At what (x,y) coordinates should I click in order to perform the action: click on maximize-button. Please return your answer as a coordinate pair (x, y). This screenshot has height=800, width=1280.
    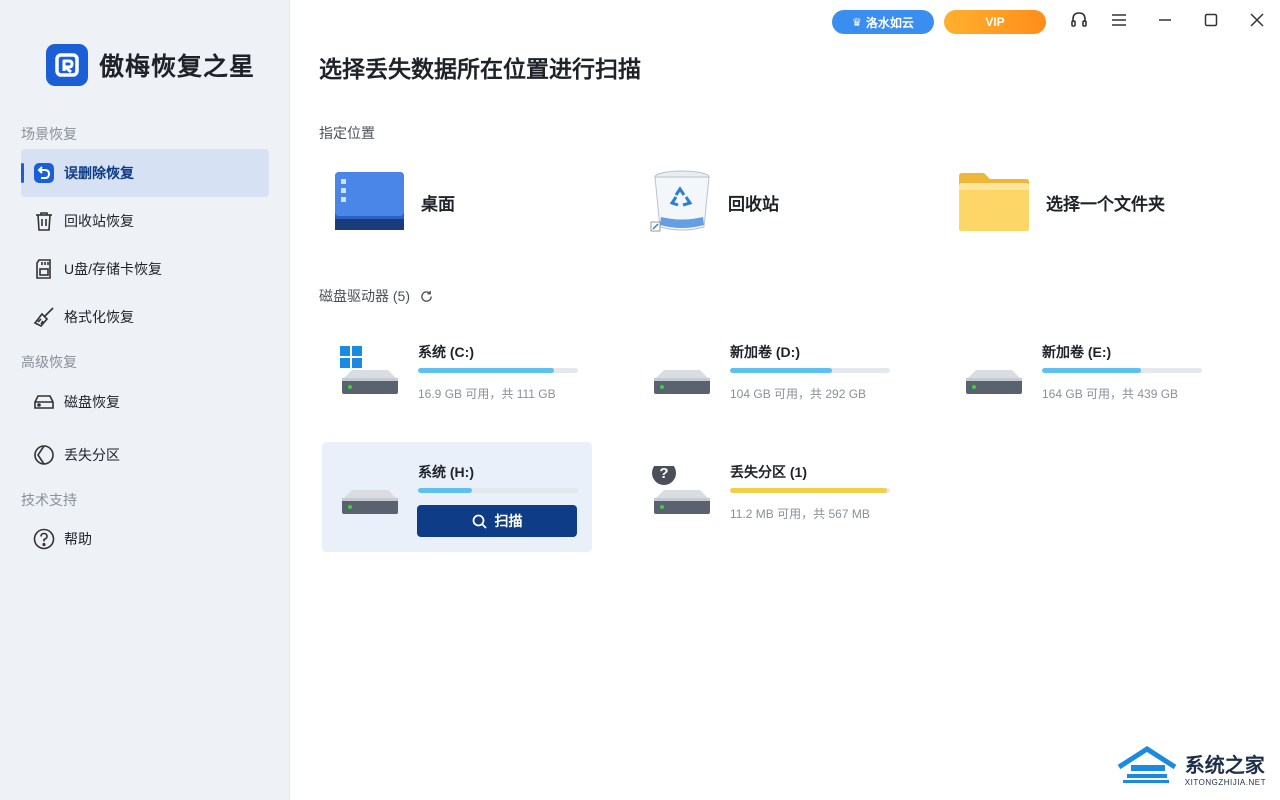
    Looking at the image, I should click on (1211, 22).